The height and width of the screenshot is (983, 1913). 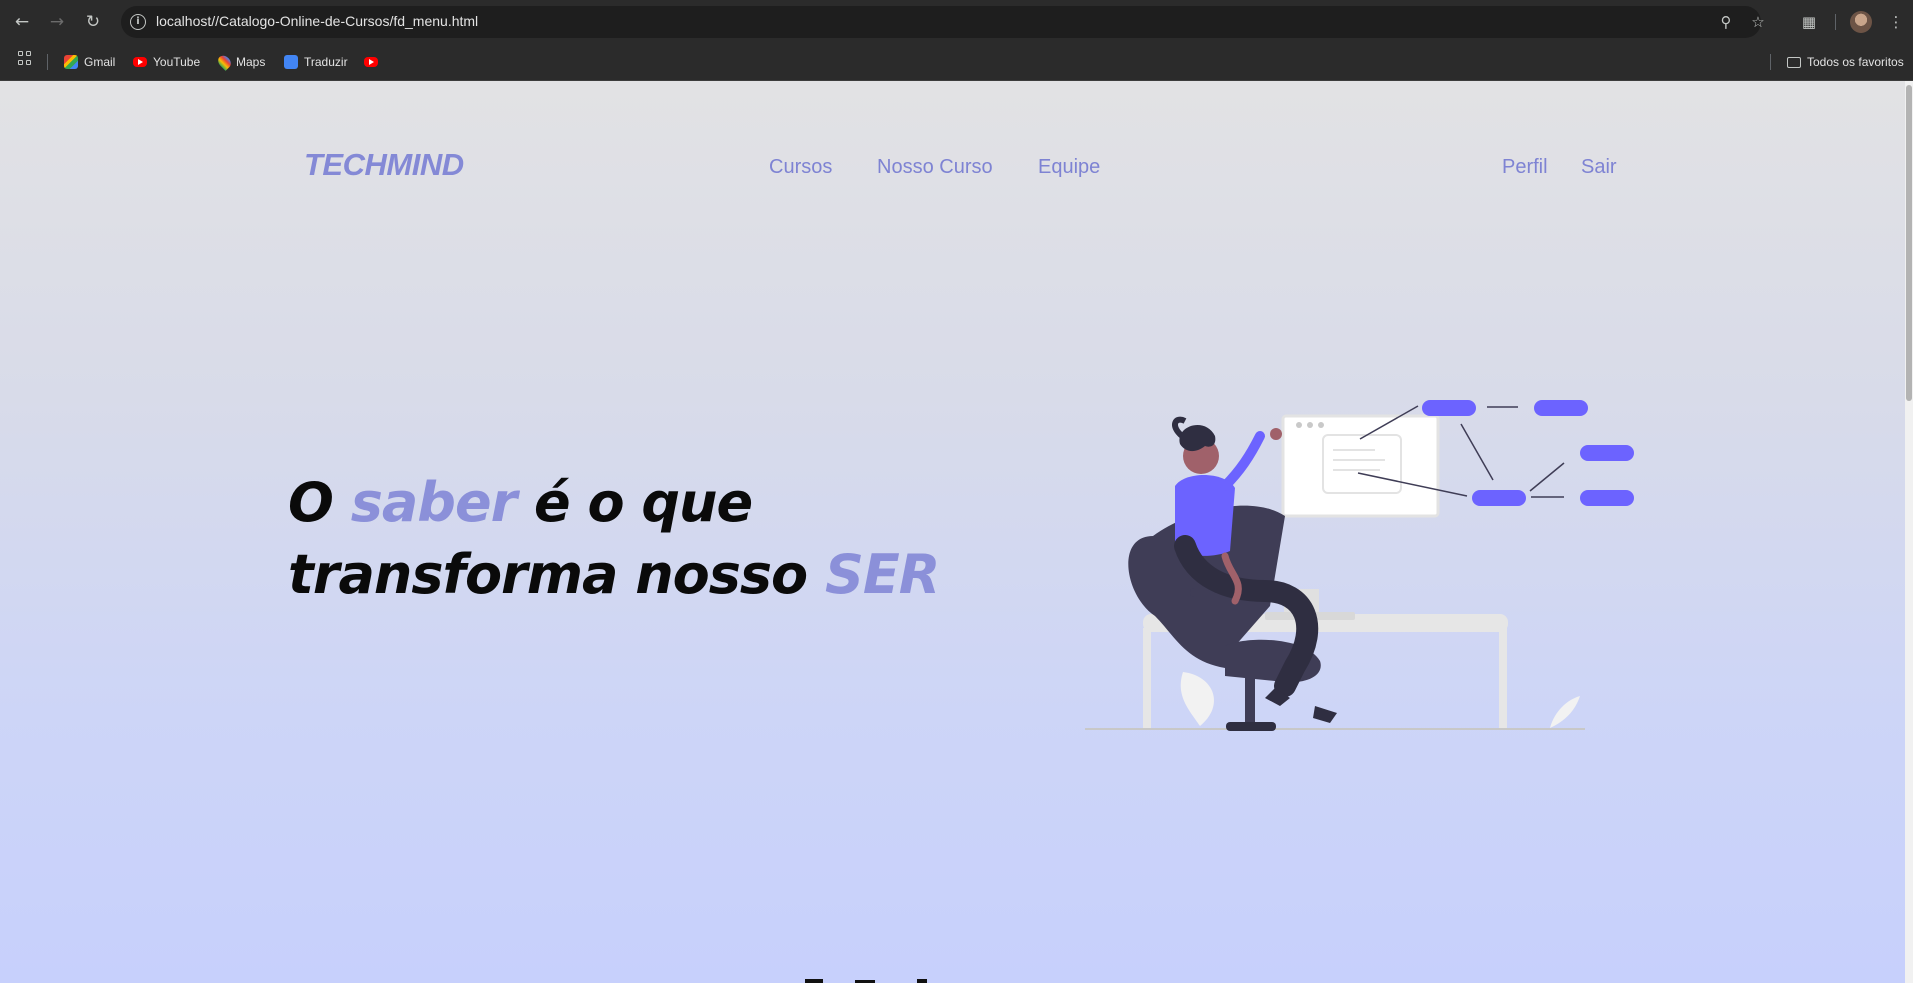 What do you see at coordinates (384, 165) in the screenshot?
I see `site-logo: TECHMIND` at bounding box center [384, 165].